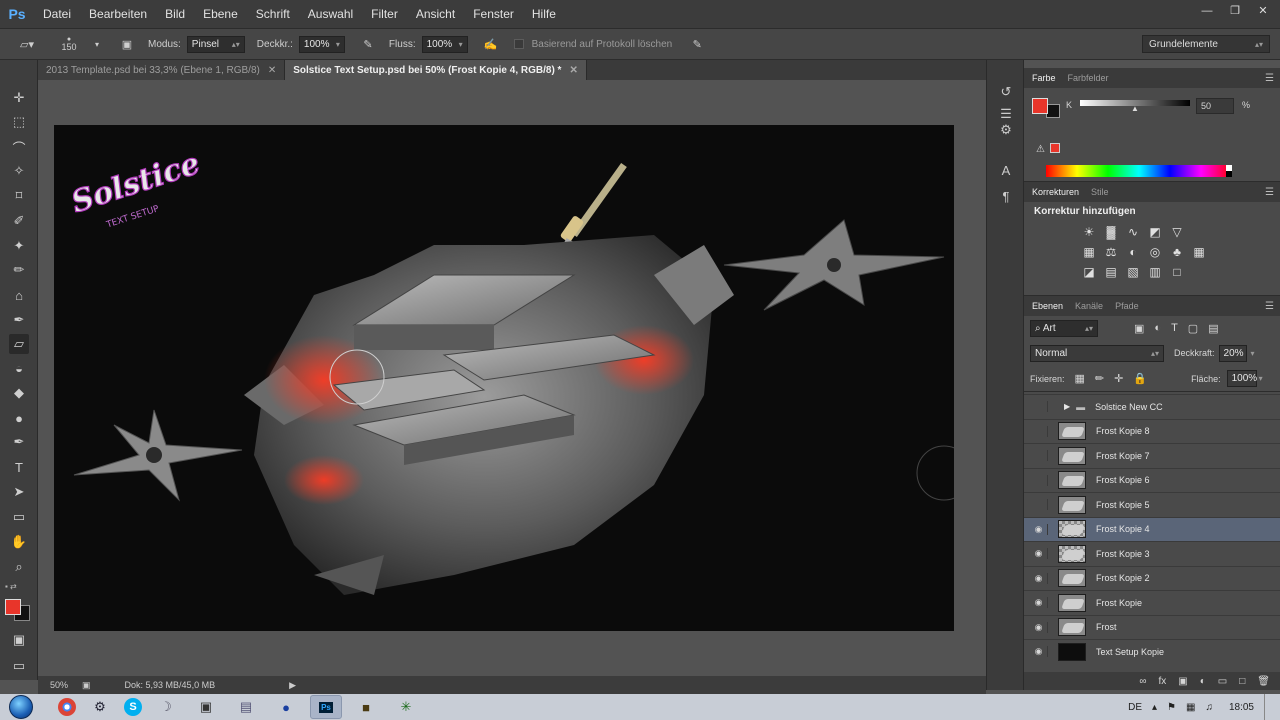 The height and width of the screenshot is (720, 1280). Describe the element at coordinates (1155, 272) in the screenshot. I see `gradient-map-icon: ▥` at that location.